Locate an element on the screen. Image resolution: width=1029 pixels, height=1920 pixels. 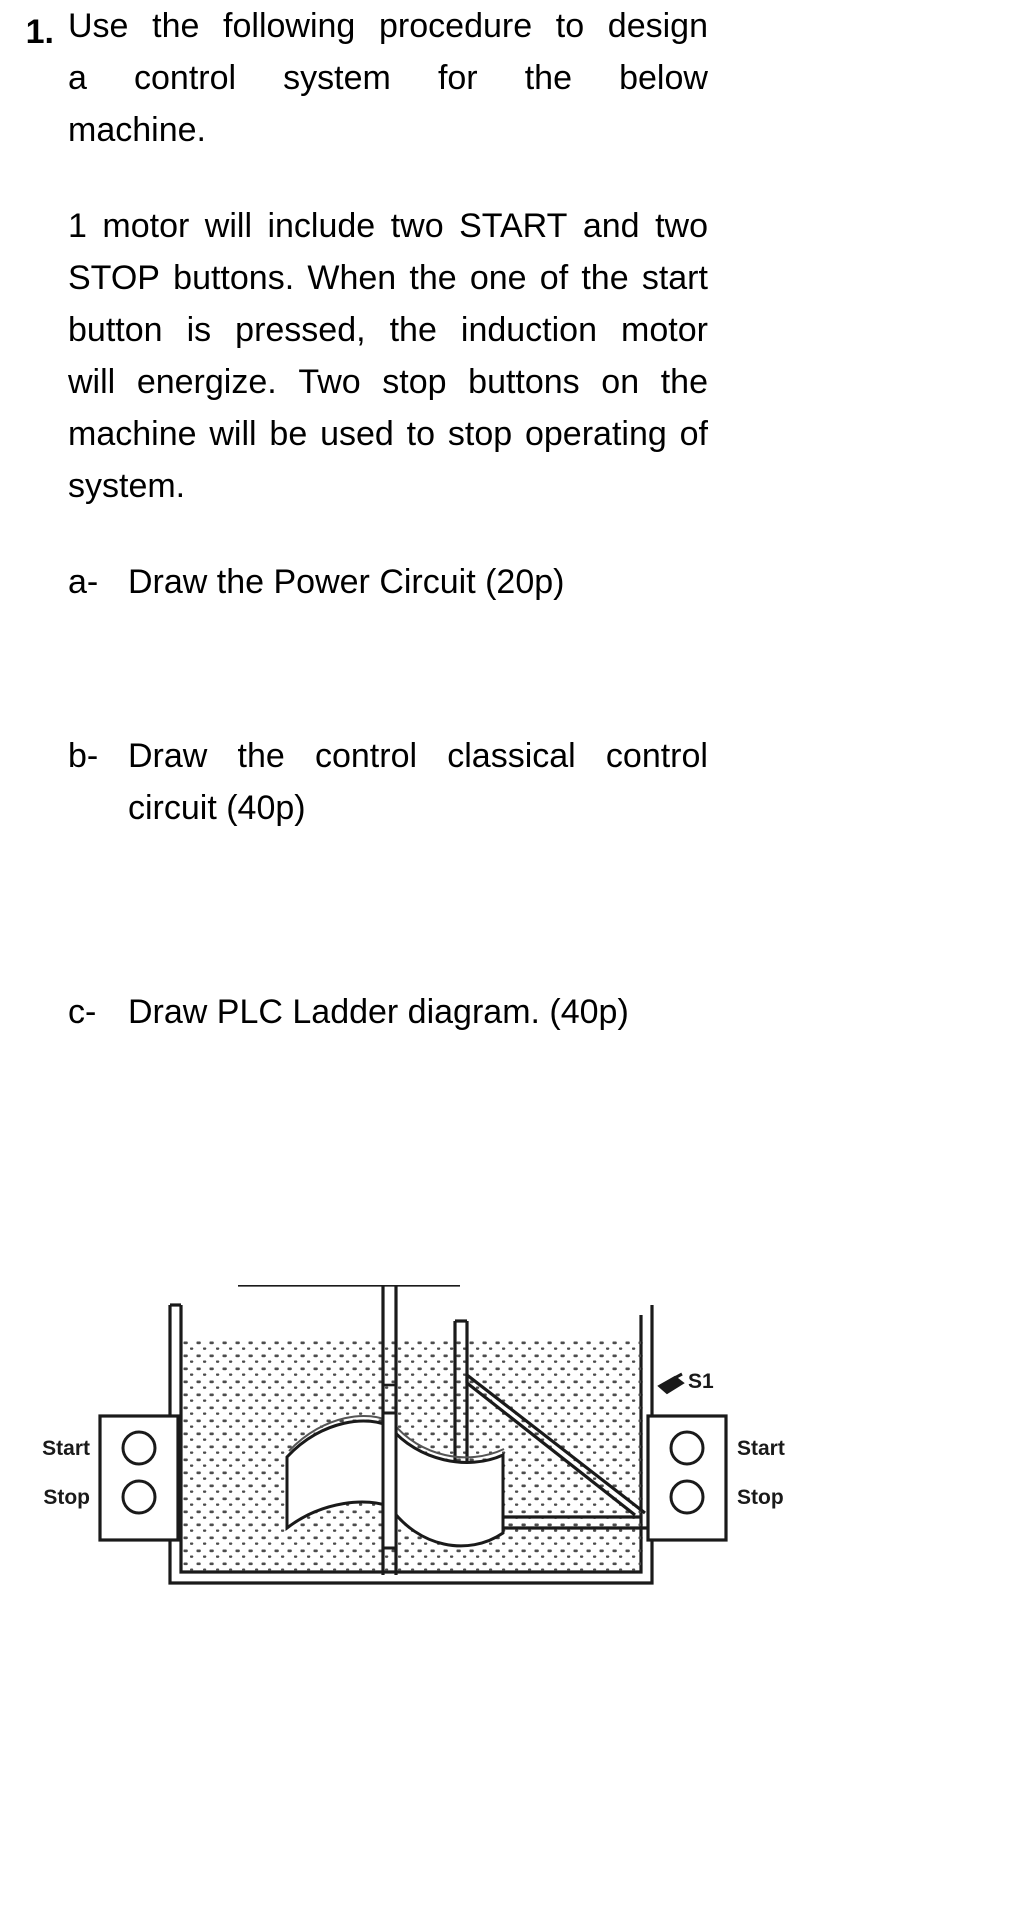
sub-item-c: c- Draw PLC Ladder diagram. (40p) is located at coordinates (388, 1012).